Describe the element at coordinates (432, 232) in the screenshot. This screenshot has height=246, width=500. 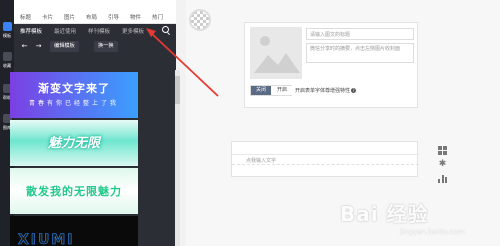
I see `watermark-domain: jingyan.baidu.com` at that location.